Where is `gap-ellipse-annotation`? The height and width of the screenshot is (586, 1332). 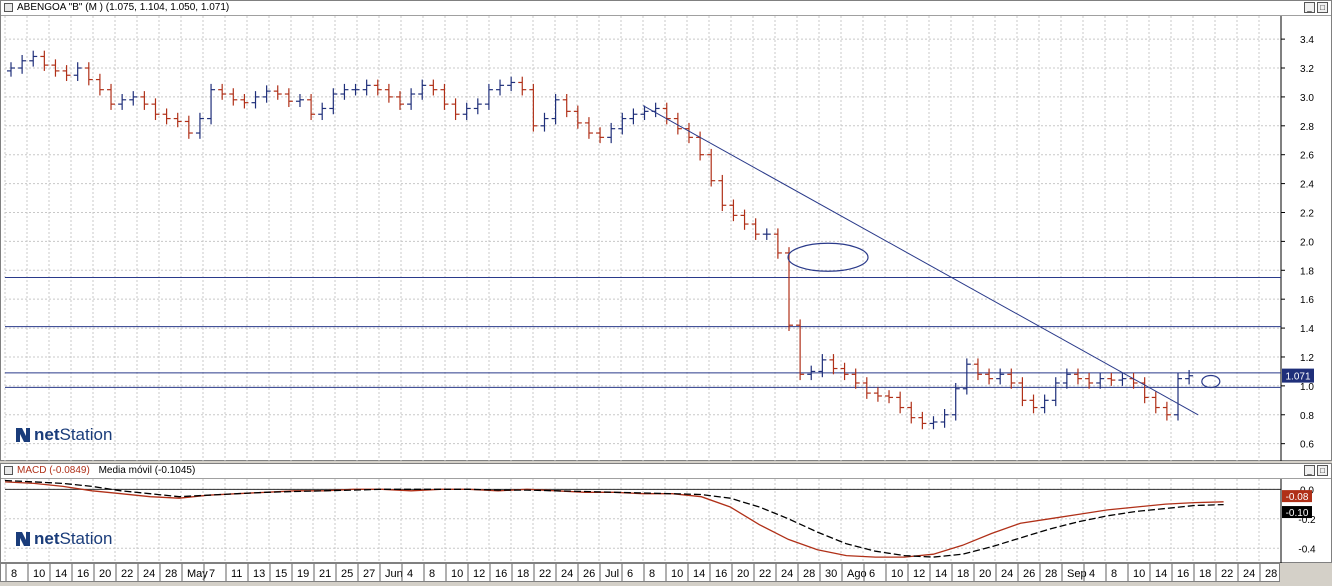 gap-ellipse-annotation is located at coordinates (828, 257).